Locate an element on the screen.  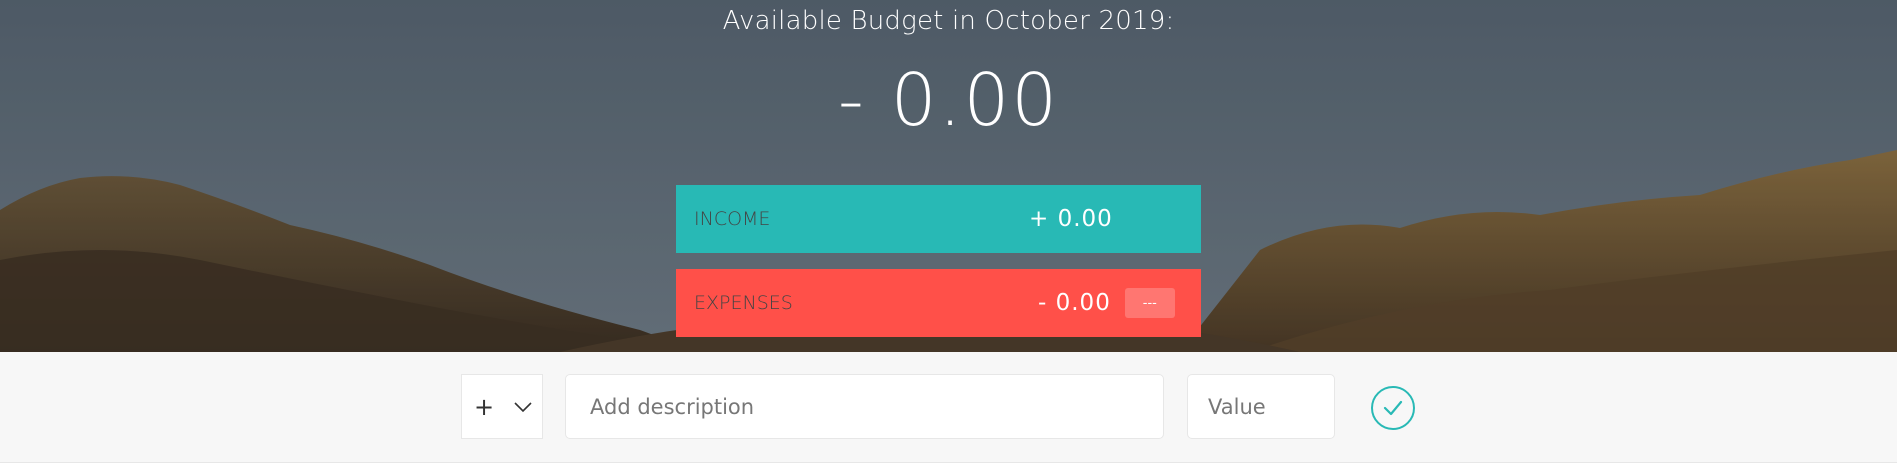
income-value: + 0.00 is located at coordinates (1071, 219).